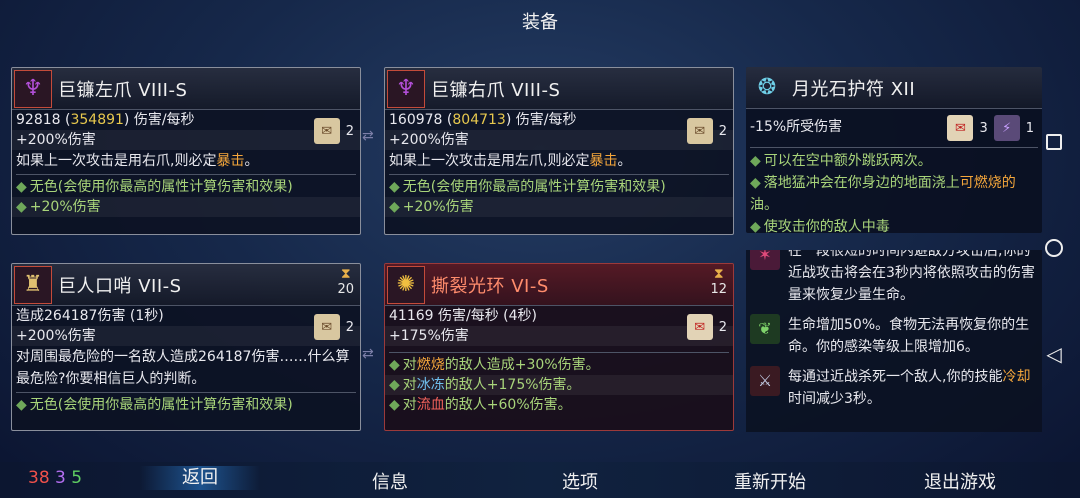  I want to click on affix-line: ◆ 落地猛冲会在你身边的地面浇上可燃烧的油。, so click(883, 194).